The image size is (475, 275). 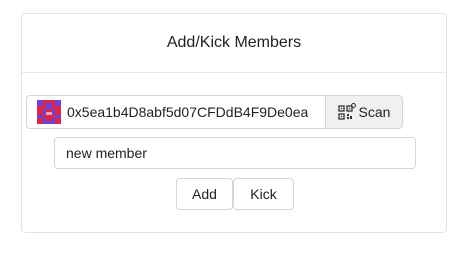 I want to click on qr-scan-icon, so click(x=346, y=111).